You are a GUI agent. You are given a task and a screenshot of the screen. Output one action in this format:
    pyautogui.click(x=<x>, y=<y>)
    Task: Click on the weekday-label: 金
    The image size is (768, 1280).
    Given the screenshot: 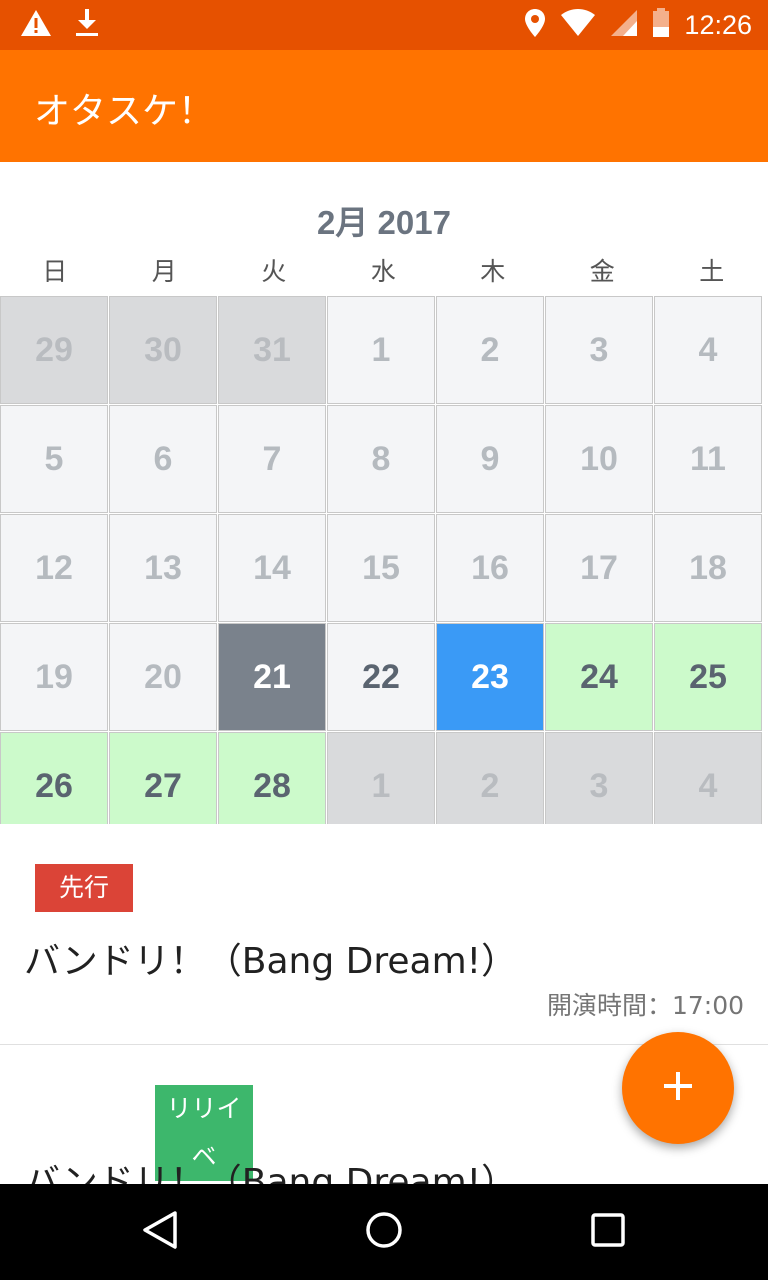 What is the action you would take?
    pyautogui.click(x=602, y=271)
    